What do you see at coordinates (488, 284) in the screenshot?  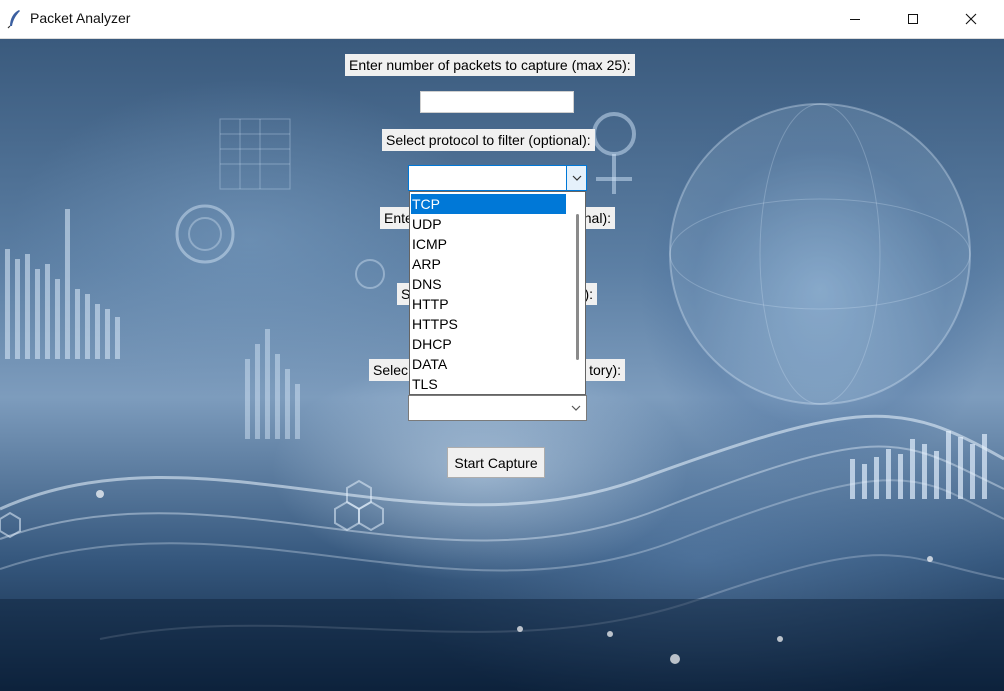 I see `protocol-option: DNS` at bounding box center [488, 284].